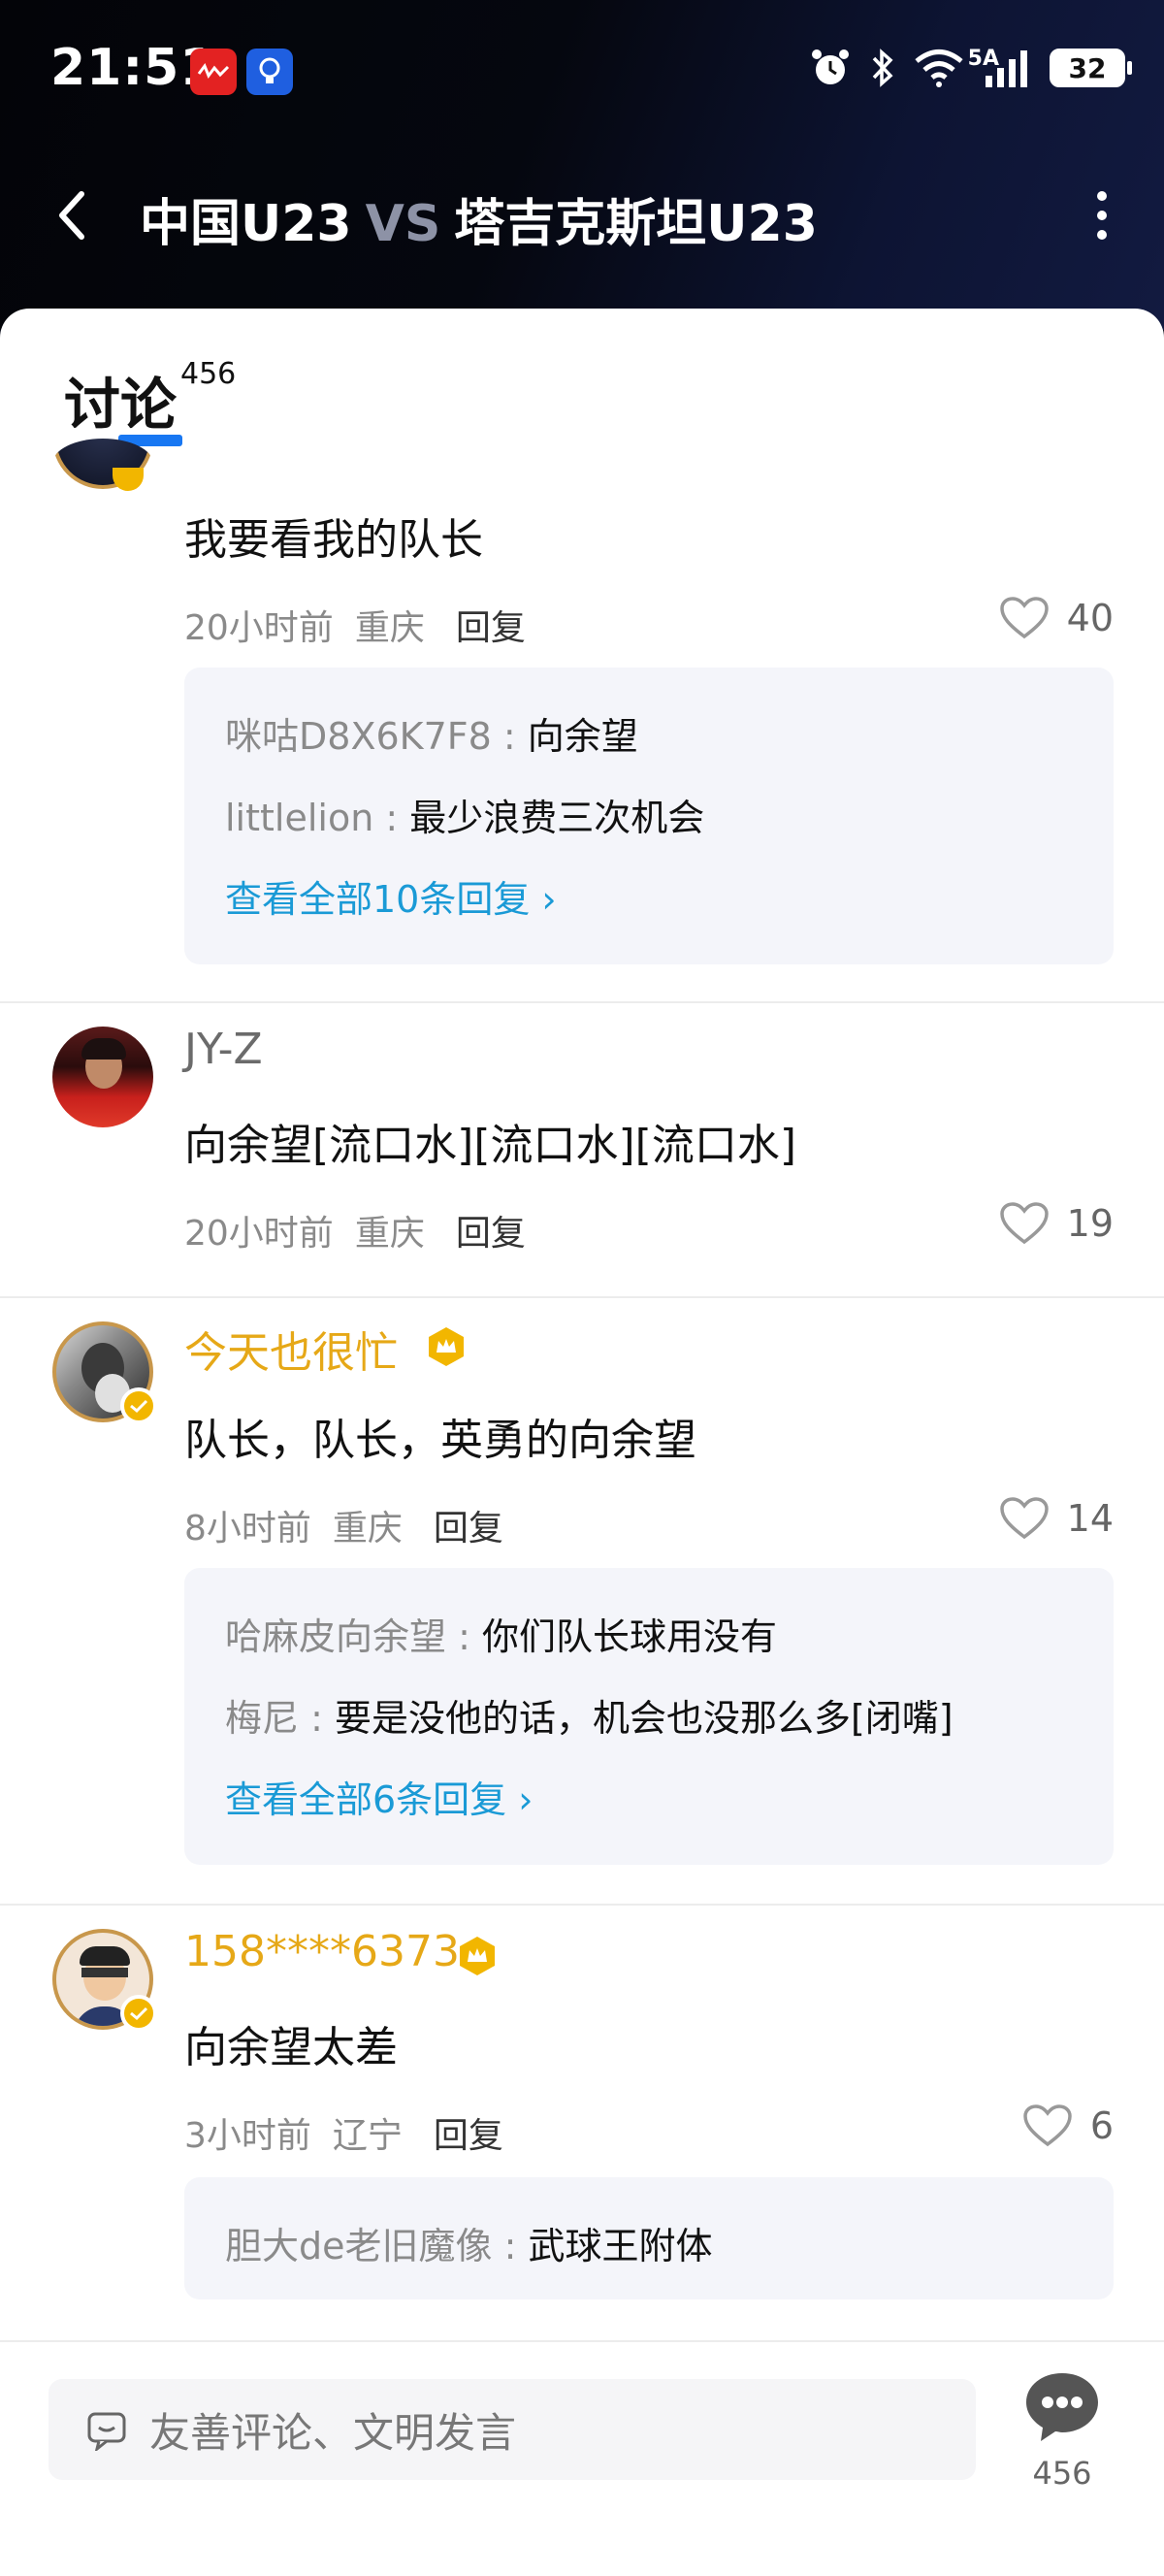 This screenshot has width=1164, height=2576. I want to click on team-home: 中国U23, so click(246, 224).